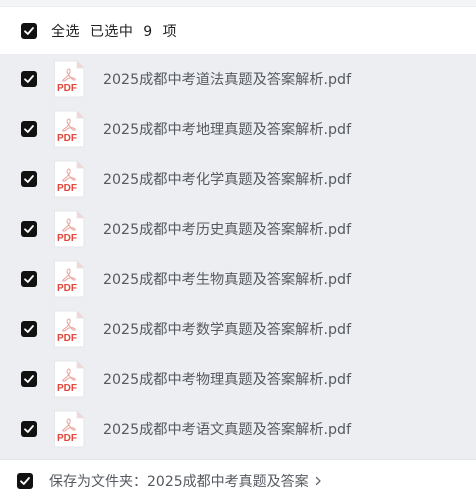 This screenshot has height=500, width=476. Describe the element at coordinates (227, 430) in the screenshot. I see `file-name: 2025成都中考语文真题及答案解析.pdf` at that location.